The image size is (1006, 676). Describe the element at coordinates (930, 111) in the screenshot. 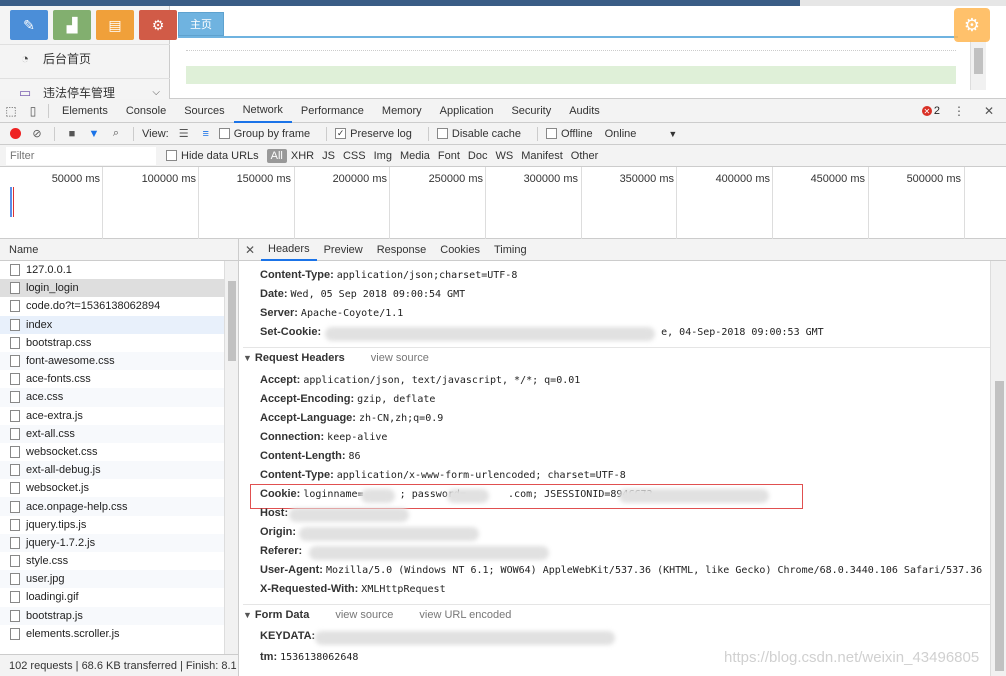

I see `error-badge: ✕ 2` at that location.